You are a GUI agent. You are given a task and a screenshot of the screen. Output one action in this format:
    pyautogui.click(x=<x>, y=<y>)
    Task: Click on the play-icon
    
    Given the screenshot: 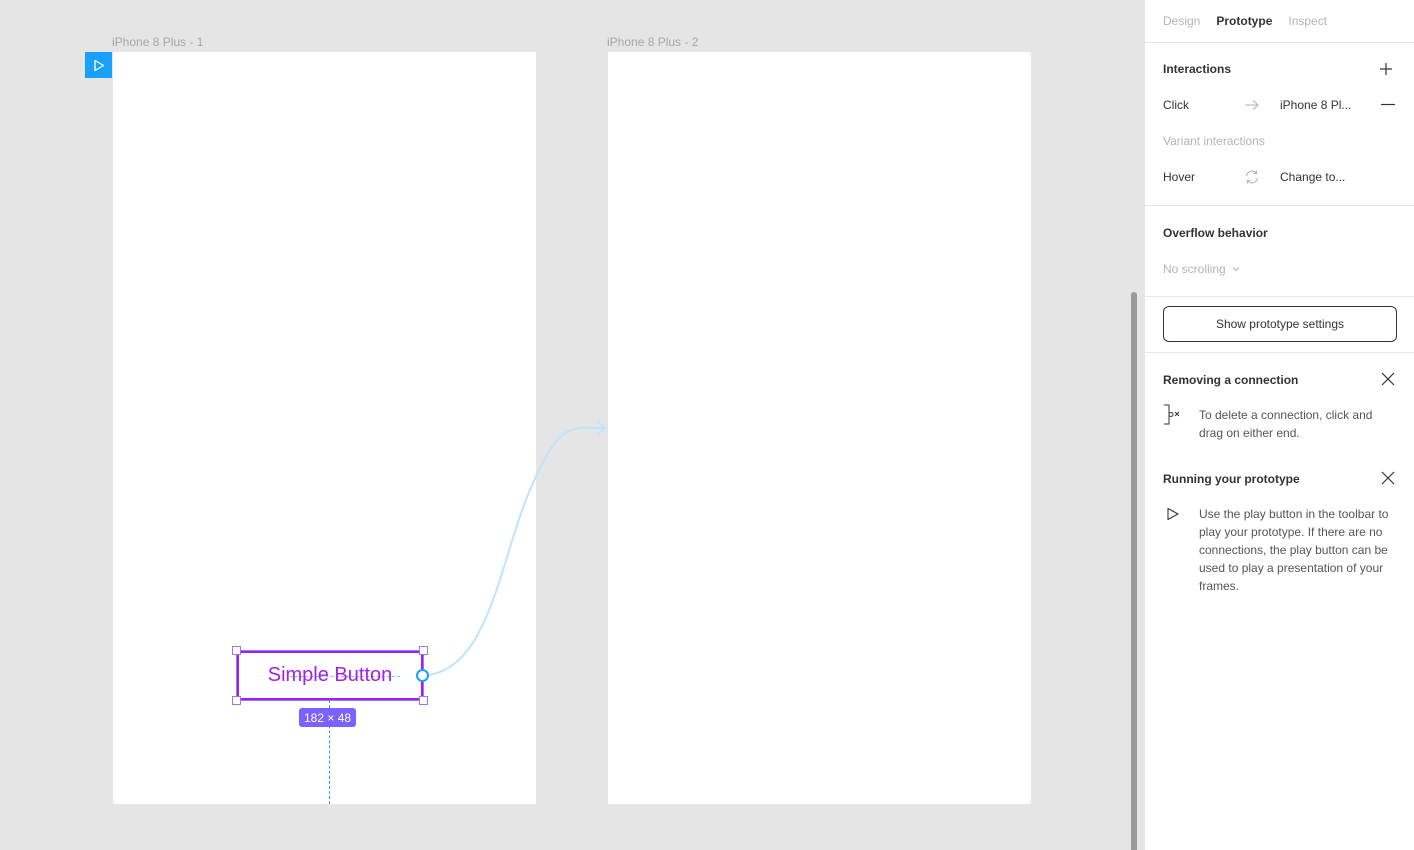 What is the action you would take?
    pyautogui.click(x=1173, y=514)
    